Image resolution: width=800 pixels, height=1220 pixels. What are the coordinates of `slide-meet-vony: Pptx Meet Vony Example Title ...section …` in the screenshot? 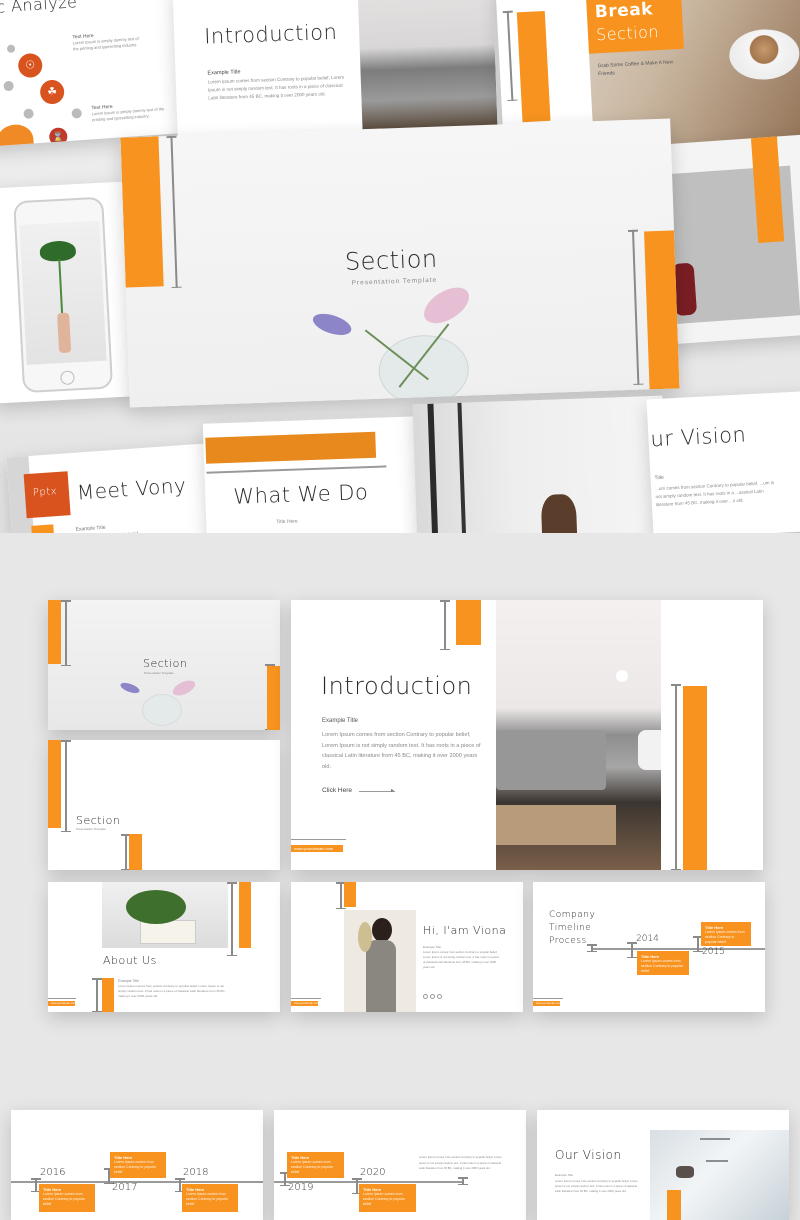 It's located at (115, 487).